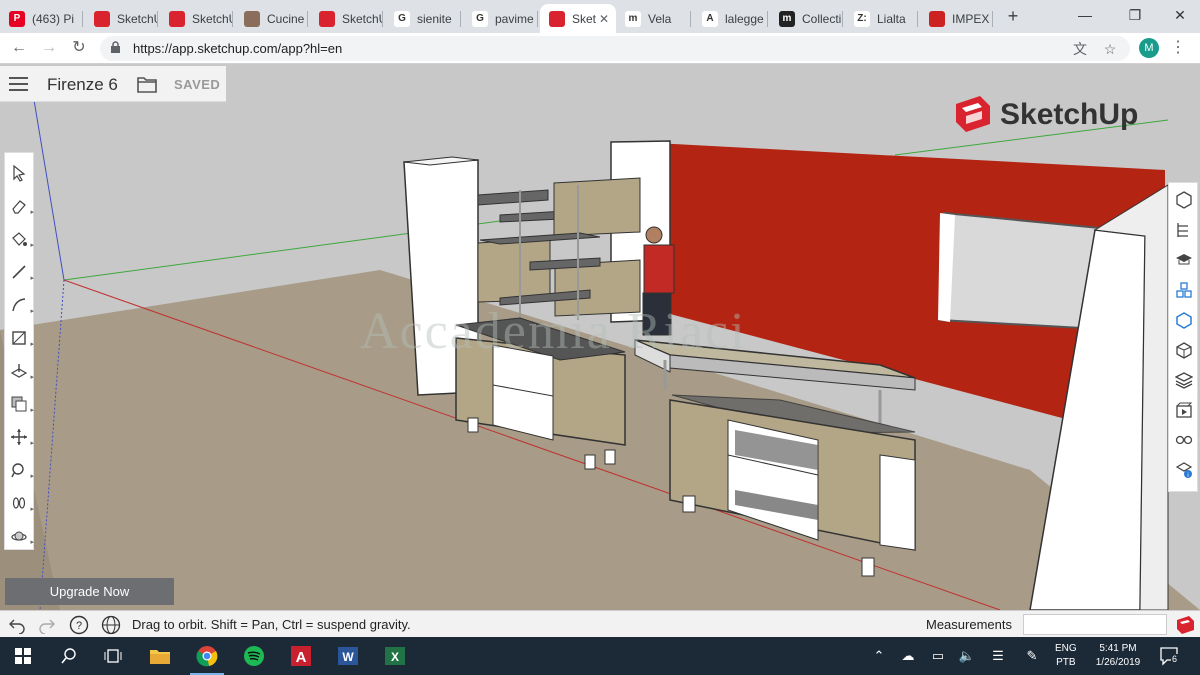  What do you see at coordinates (1069, 114) in the screenshot?
I see `logo-text: SketchUp` at bounding box center [1069, 114].